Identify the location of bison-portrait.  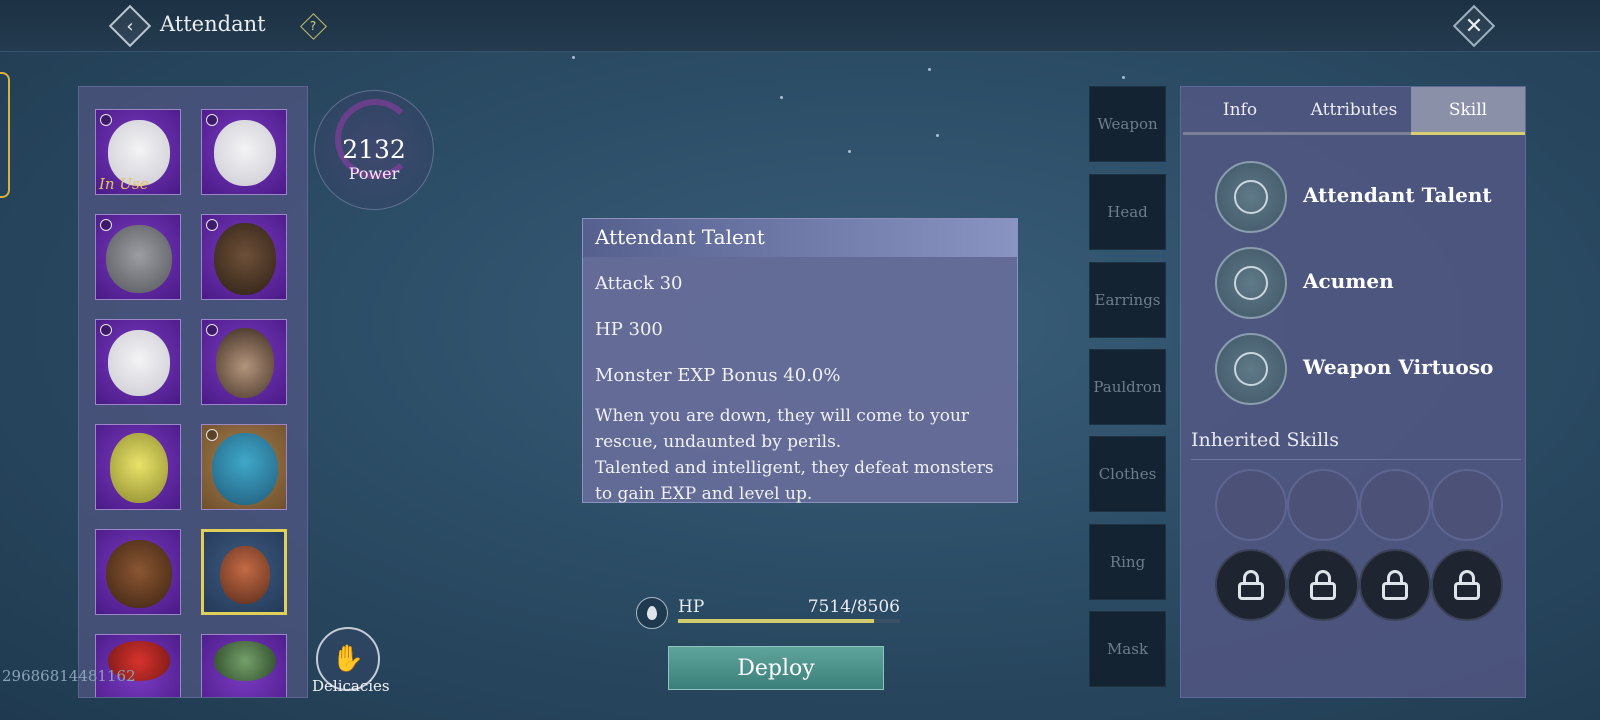
(245, 259).